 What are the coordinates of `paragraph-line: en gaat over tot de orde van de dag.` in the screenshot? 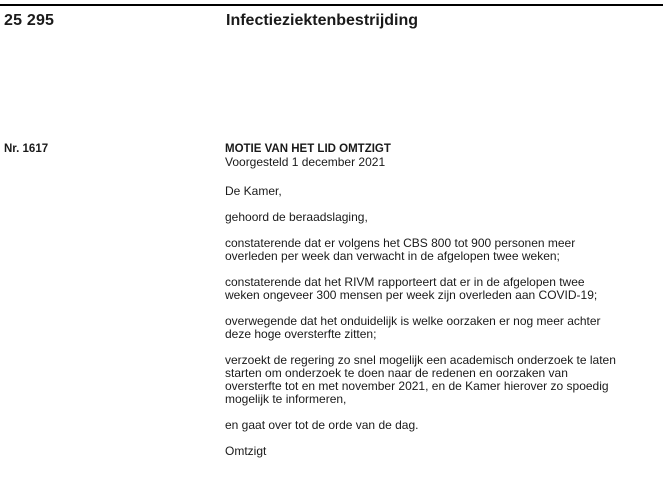 It's located at (322, 425).